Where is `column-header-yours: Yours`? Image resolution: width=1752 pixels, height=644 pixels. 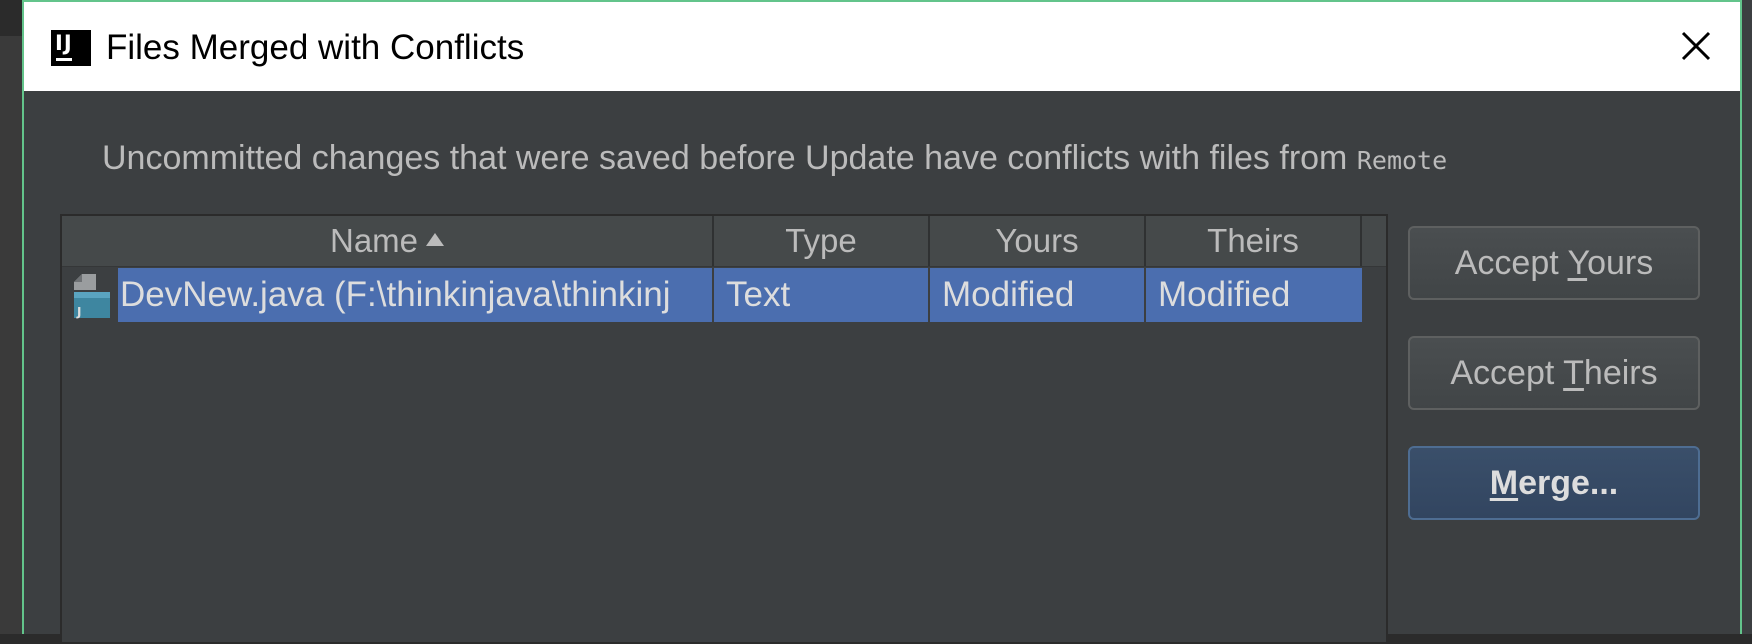
column-header-yours: Yours is located at coordinates (1038, 241).